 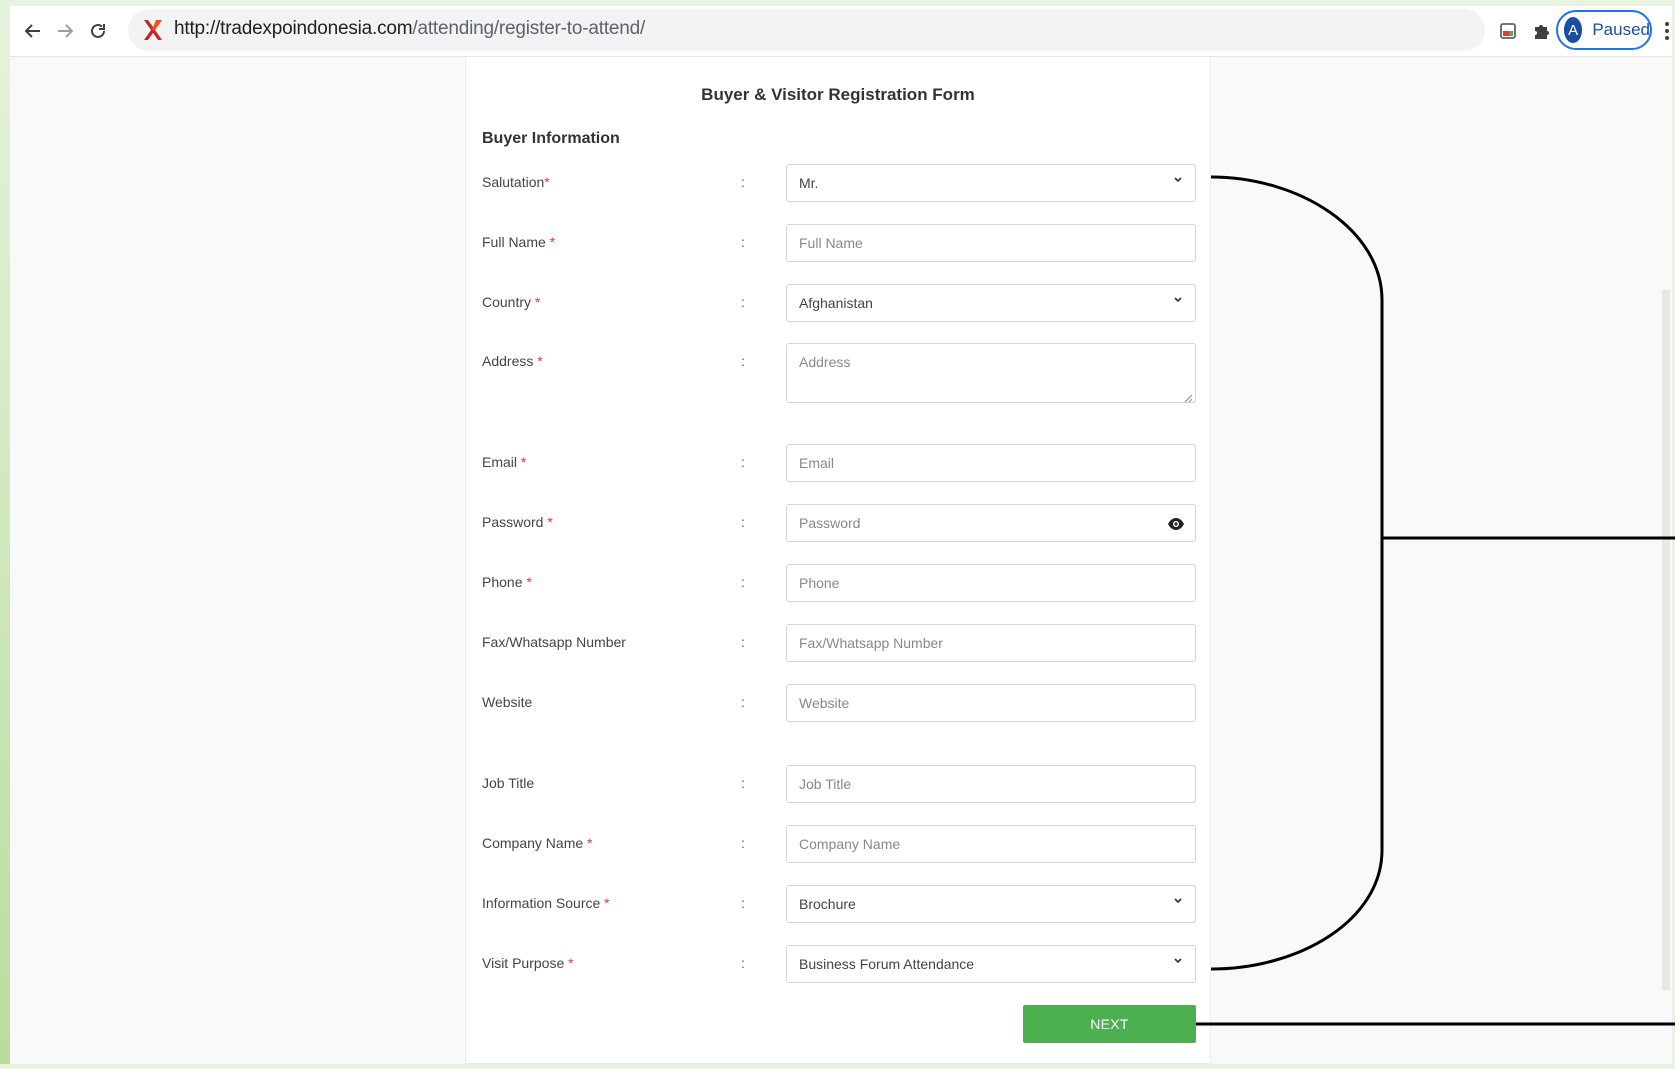 I want to click on info-source-label: Information Source *, so click(x=546, y=903).